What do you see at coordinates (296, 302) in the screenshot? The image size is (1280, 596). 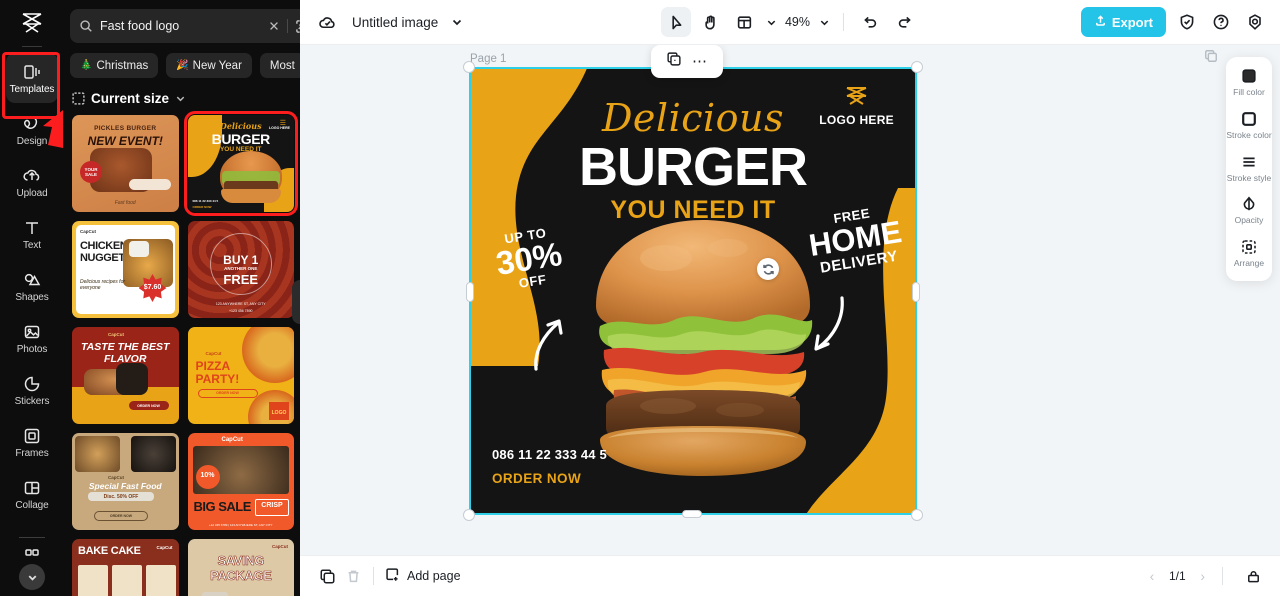 I see `panel-scroll-handle` at bounding box center [296, 302].